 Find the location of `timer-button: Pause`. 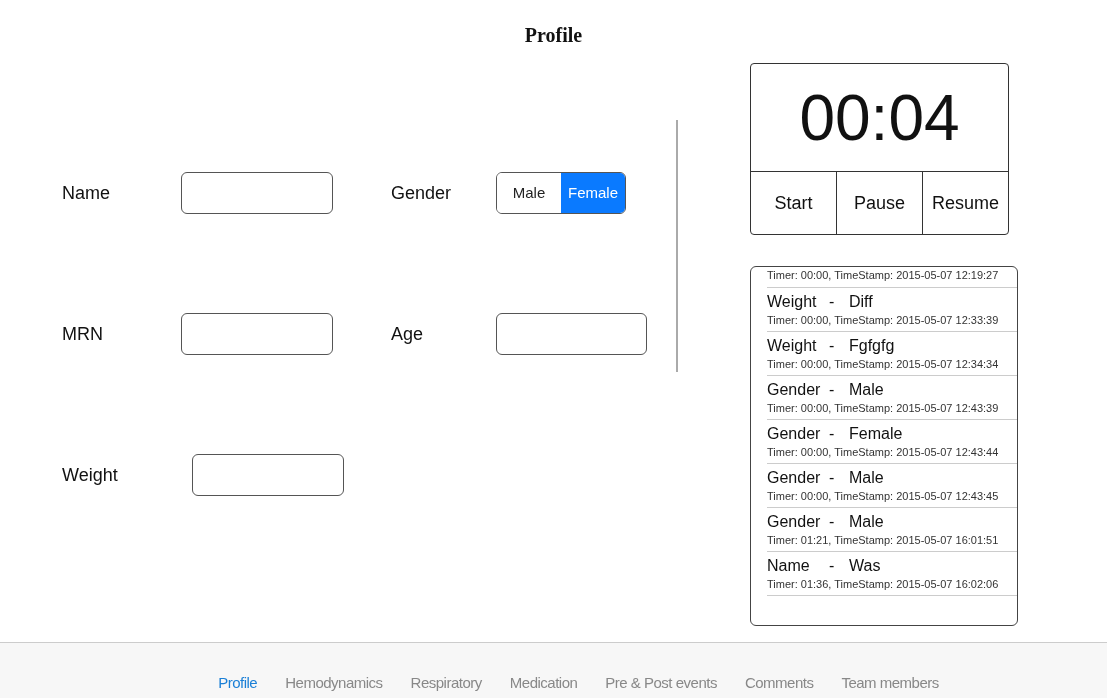

timer-button: Pause is located at coordinates (879, 203).